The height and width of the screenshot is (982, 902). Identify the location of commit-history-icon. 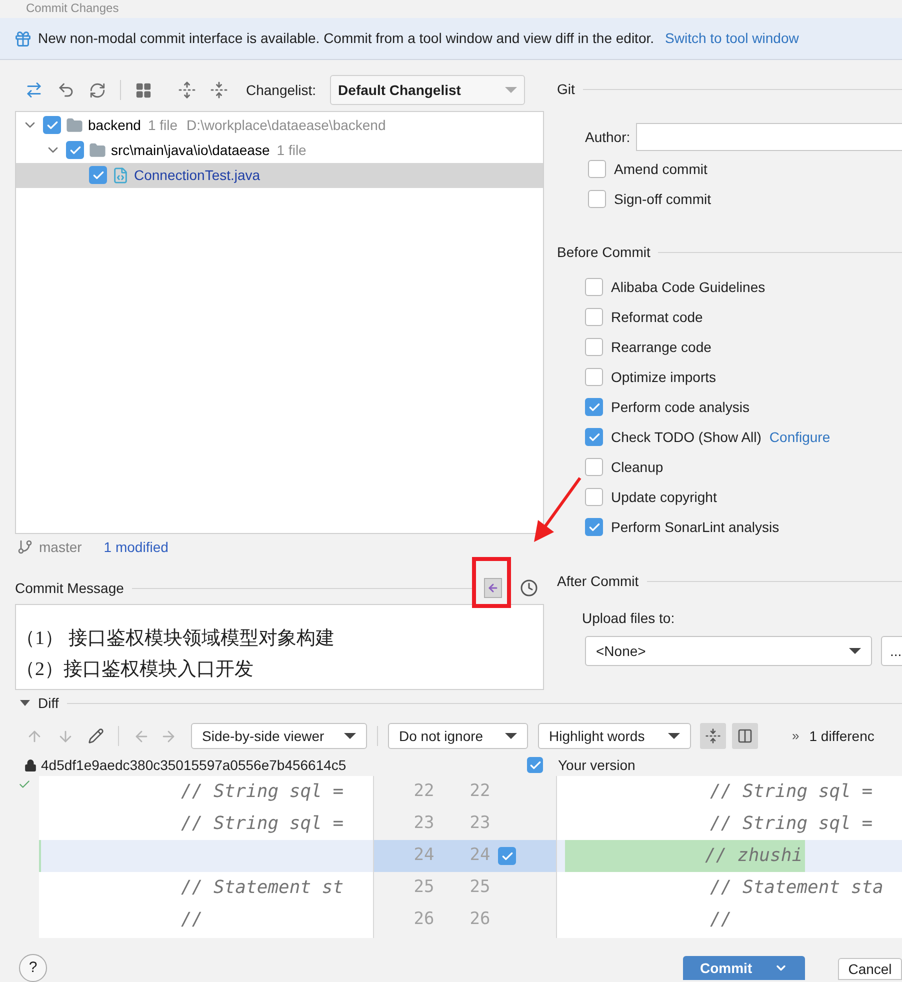
(493, 588).